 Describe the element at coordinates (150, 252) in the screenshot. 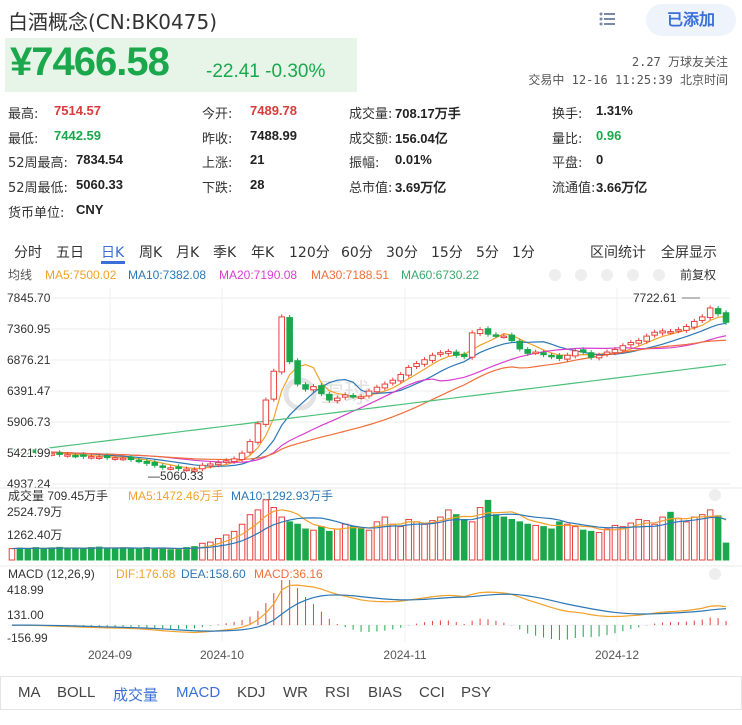

I see `period-tab: 周K` at that location.